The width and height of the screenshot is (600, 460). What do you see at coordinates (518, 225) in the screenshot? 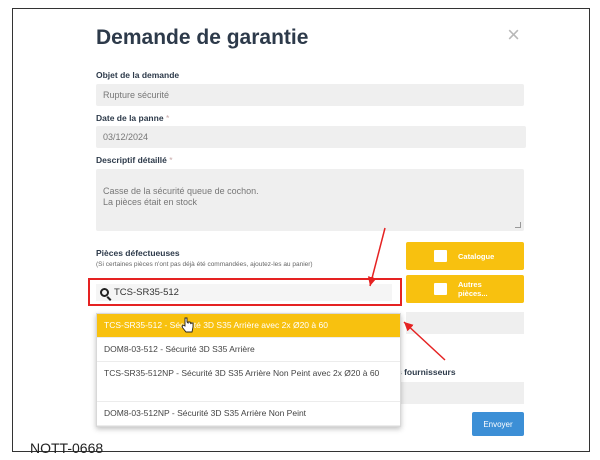
I see `resize-handle` at bounding box center [518, 225].